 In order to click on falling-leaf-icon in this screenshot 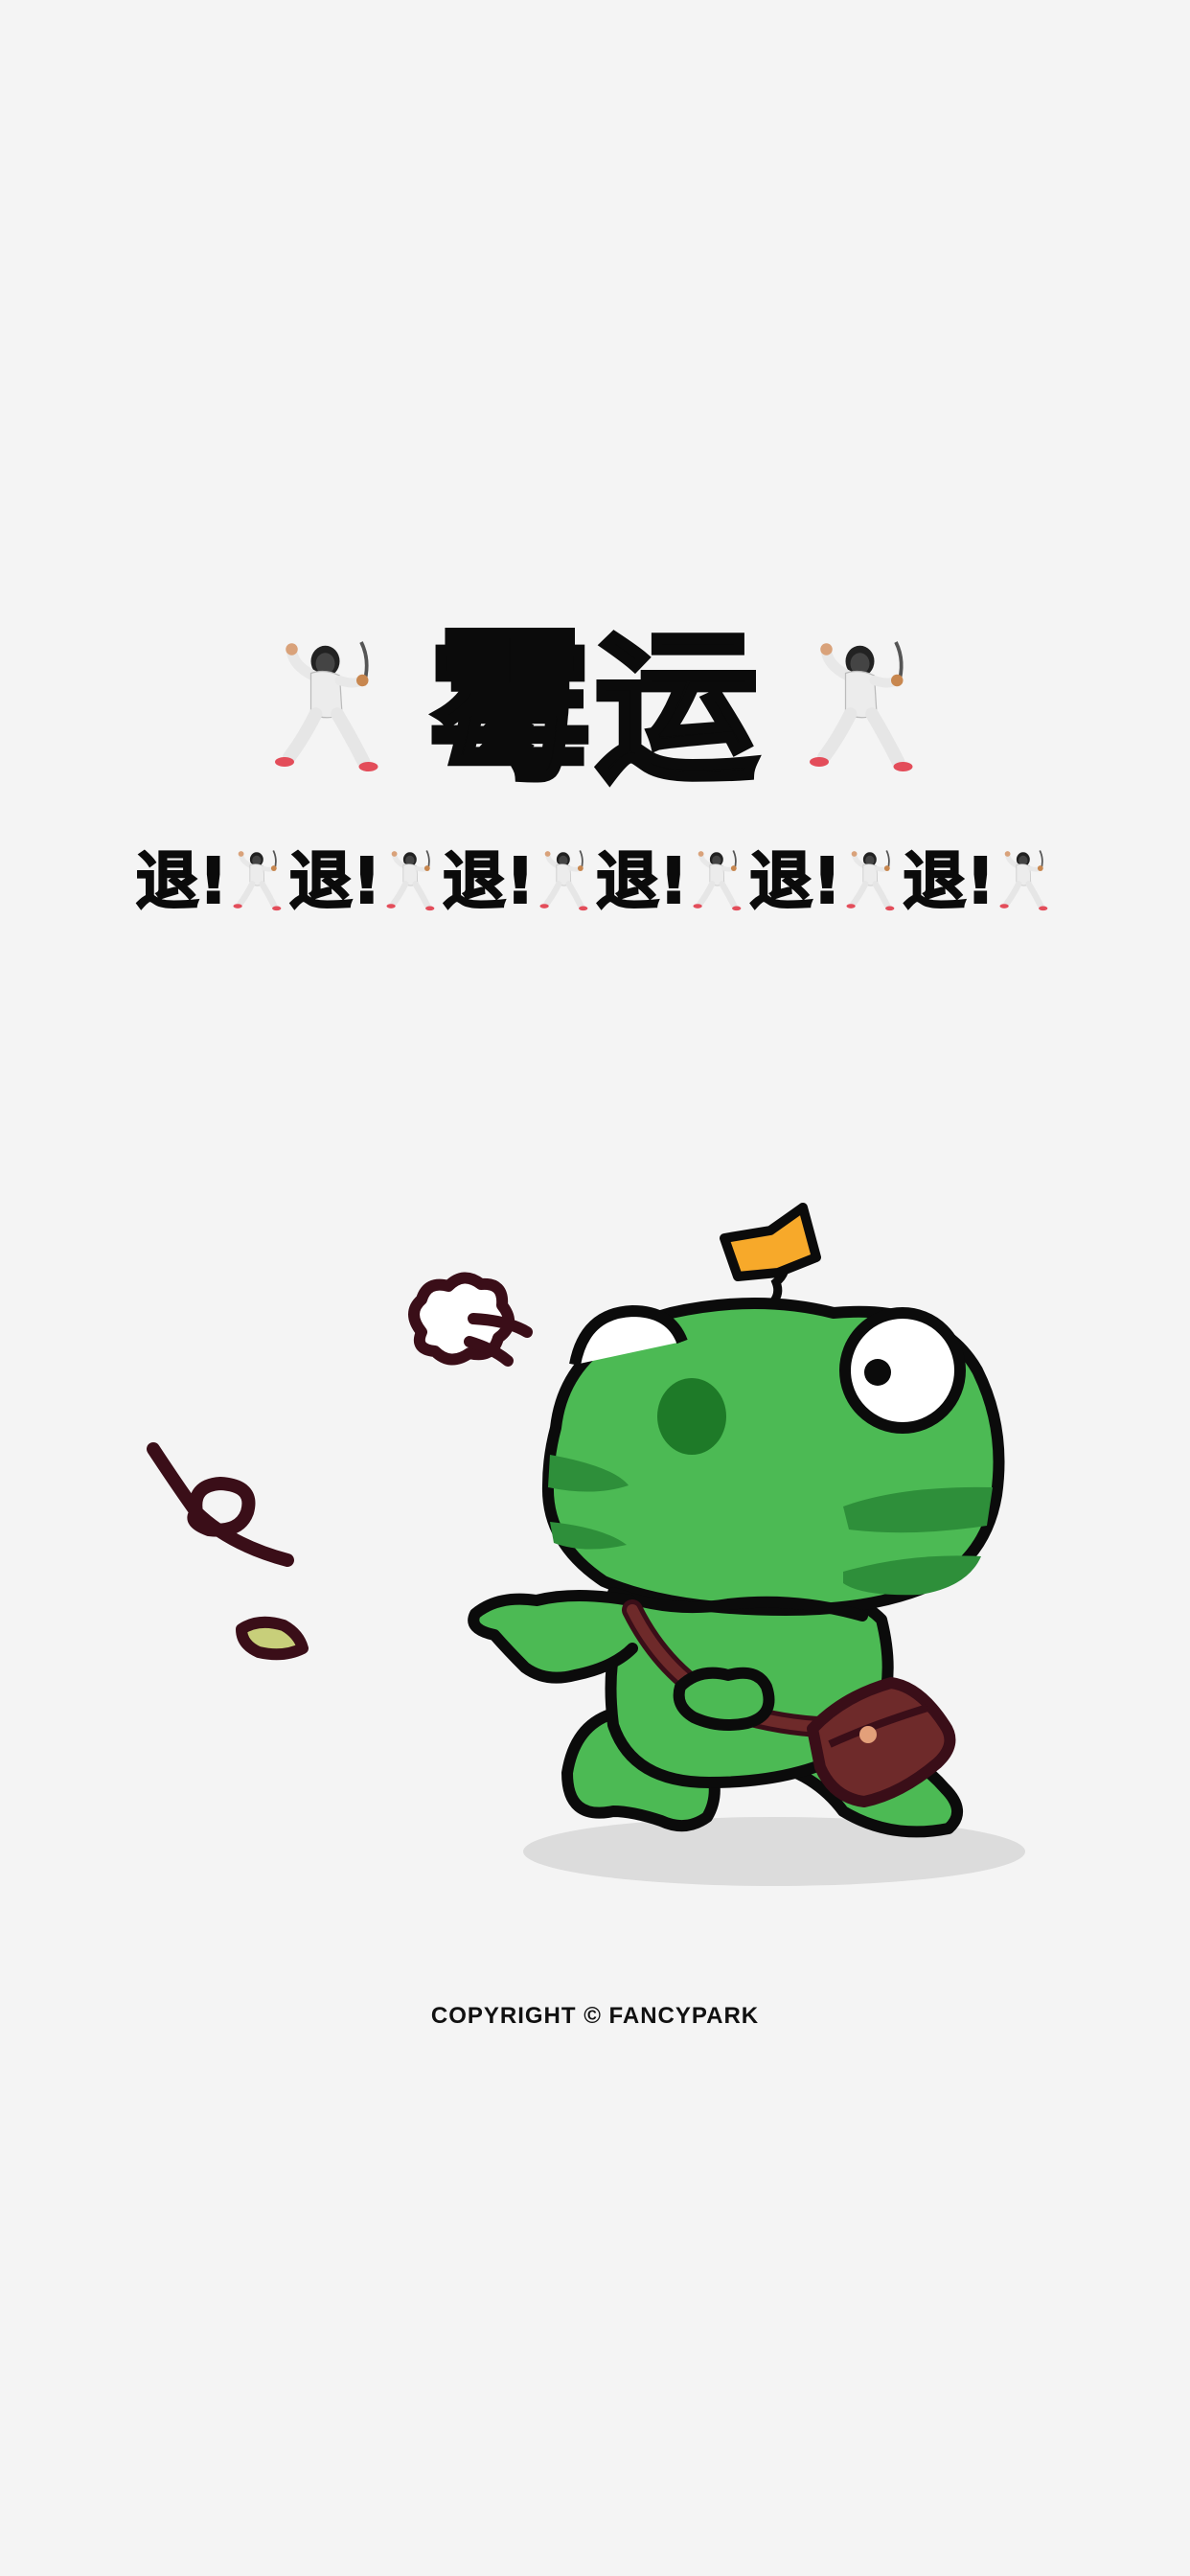, I will do `click(228, 1552)`.